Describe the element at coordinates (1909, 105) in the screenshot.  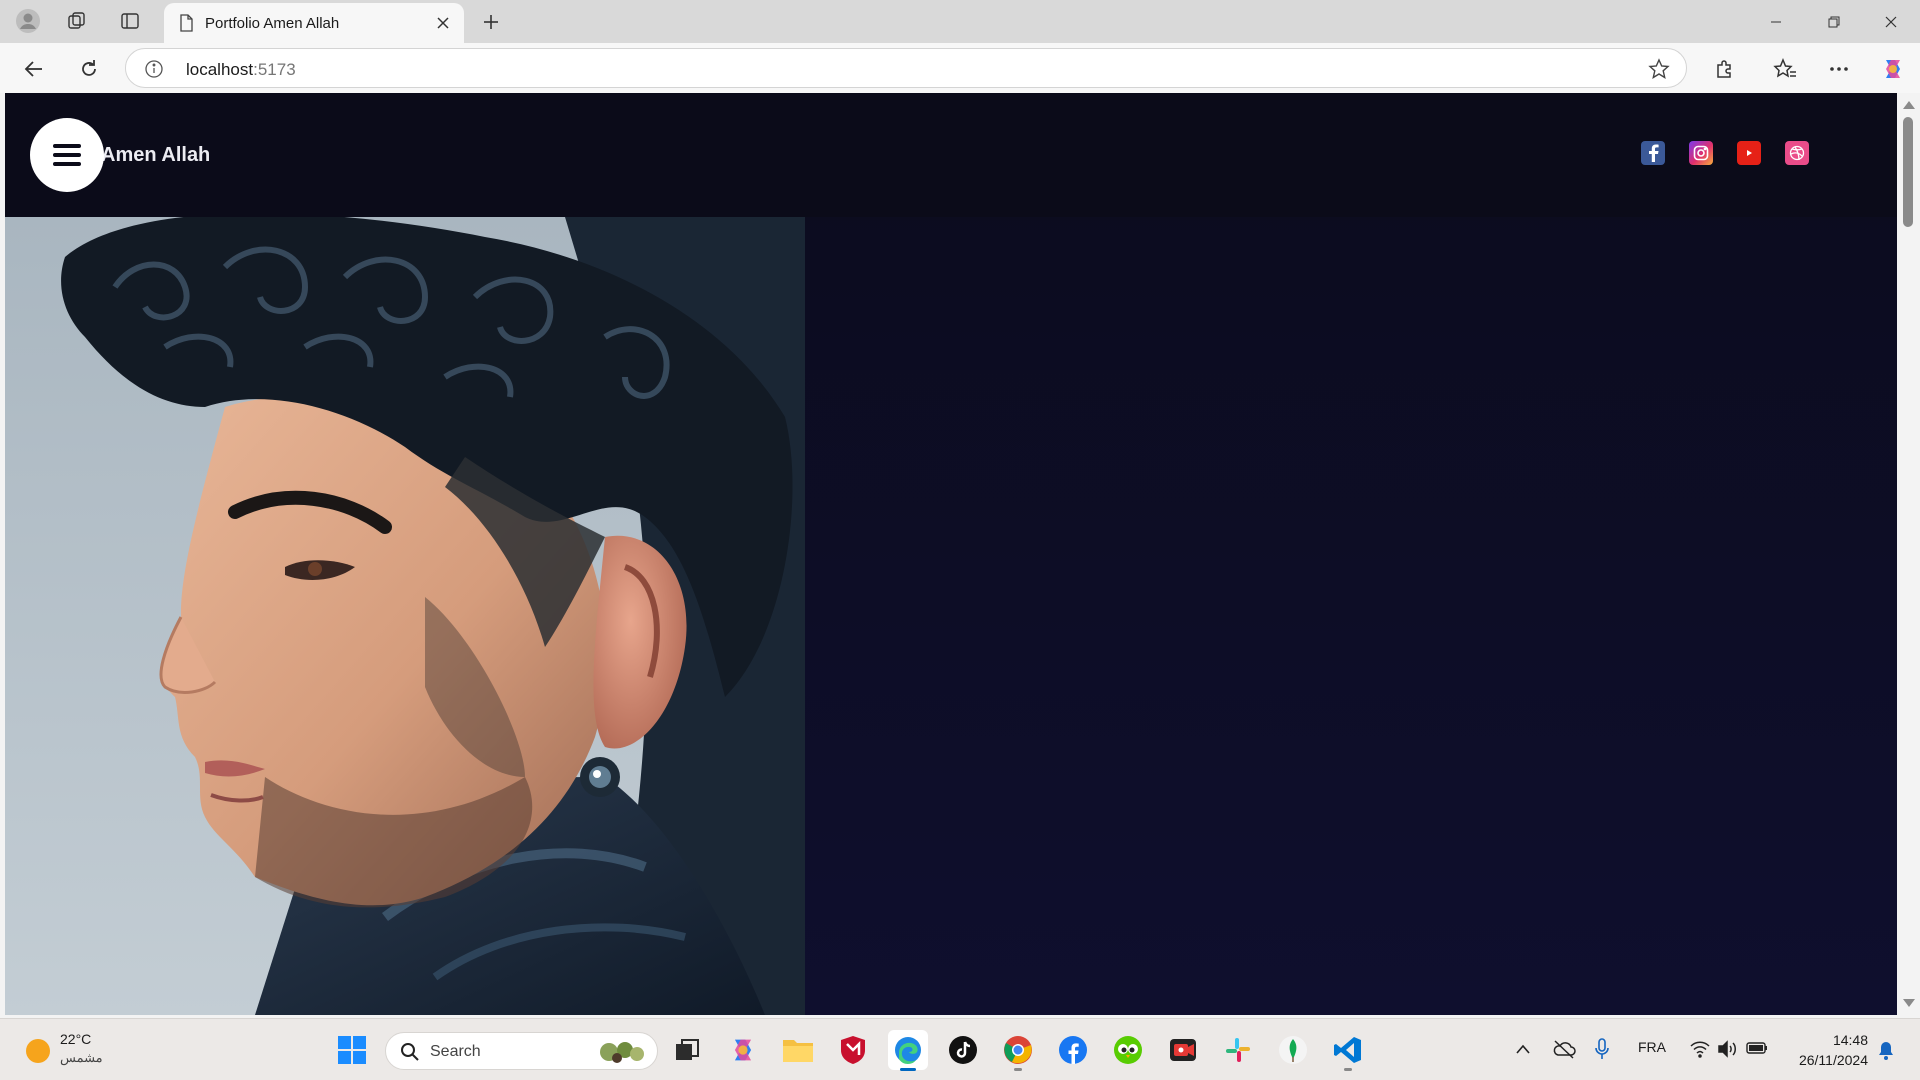
I see `scroll-up-arrow-icon` at that location.